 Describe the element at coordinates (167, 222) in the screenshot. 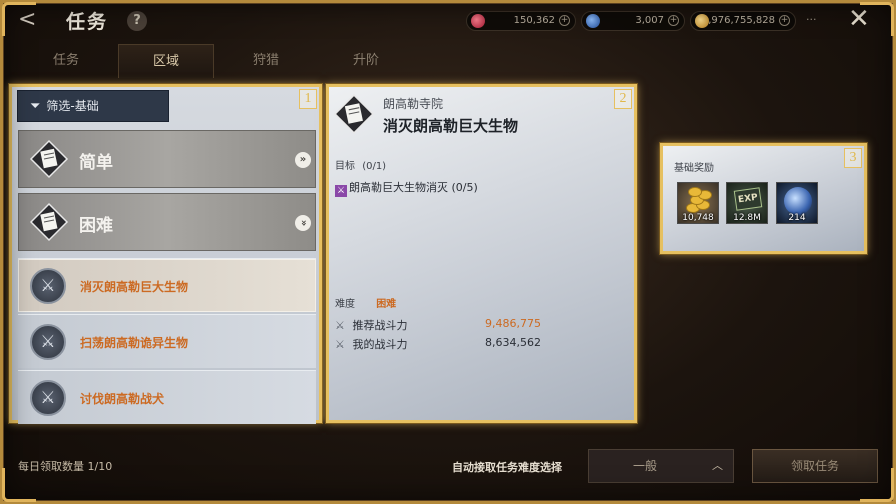

I see `category-hard: 困难 »` at that location.